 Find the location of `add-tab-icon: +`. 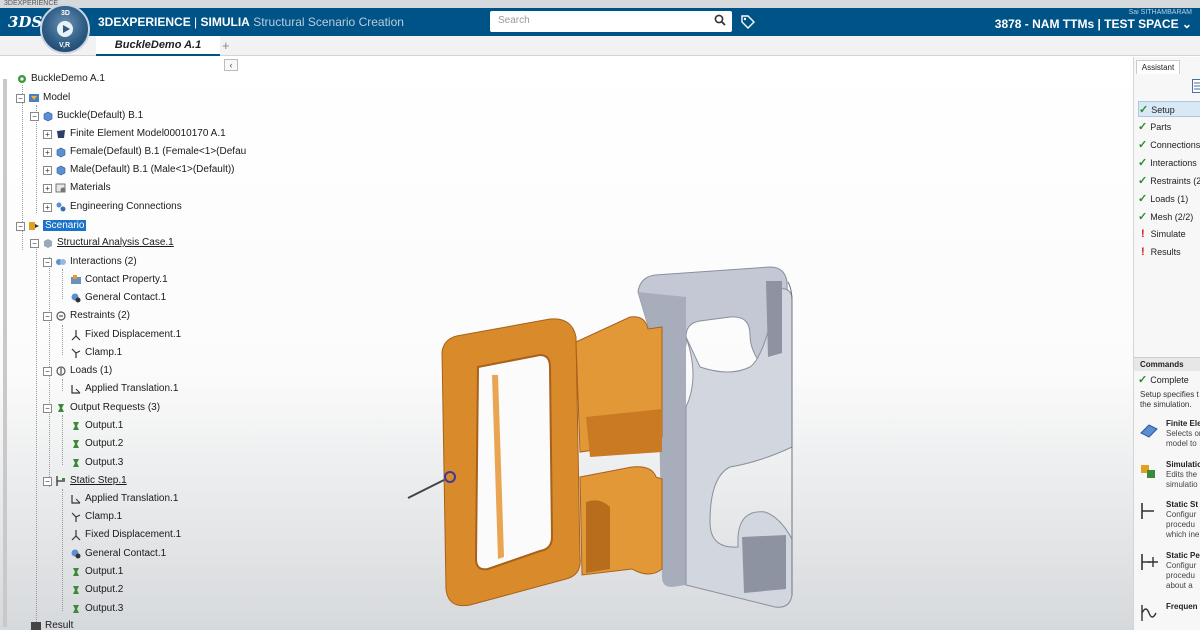

add-tab-icon: + is located at coordinates (226, 45).